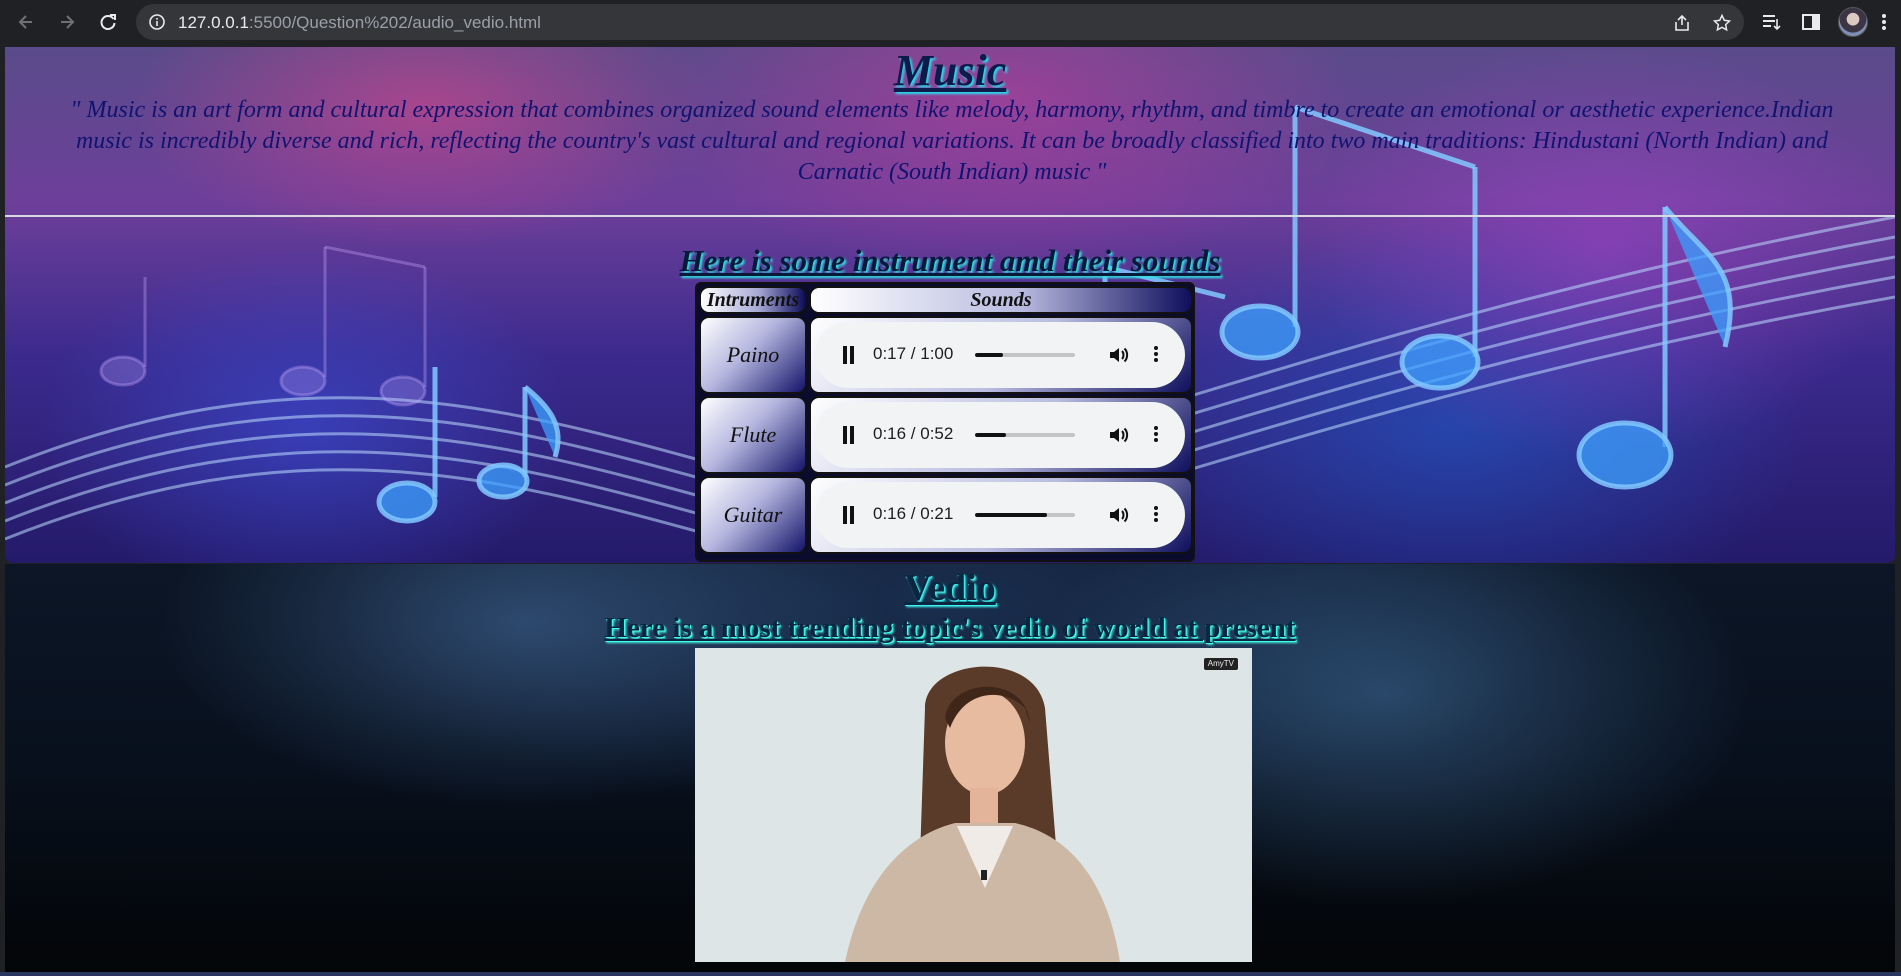 The width and height of the screenshot is (1901, 976). I want to click on video-frame-presenter, so click(973, 805).